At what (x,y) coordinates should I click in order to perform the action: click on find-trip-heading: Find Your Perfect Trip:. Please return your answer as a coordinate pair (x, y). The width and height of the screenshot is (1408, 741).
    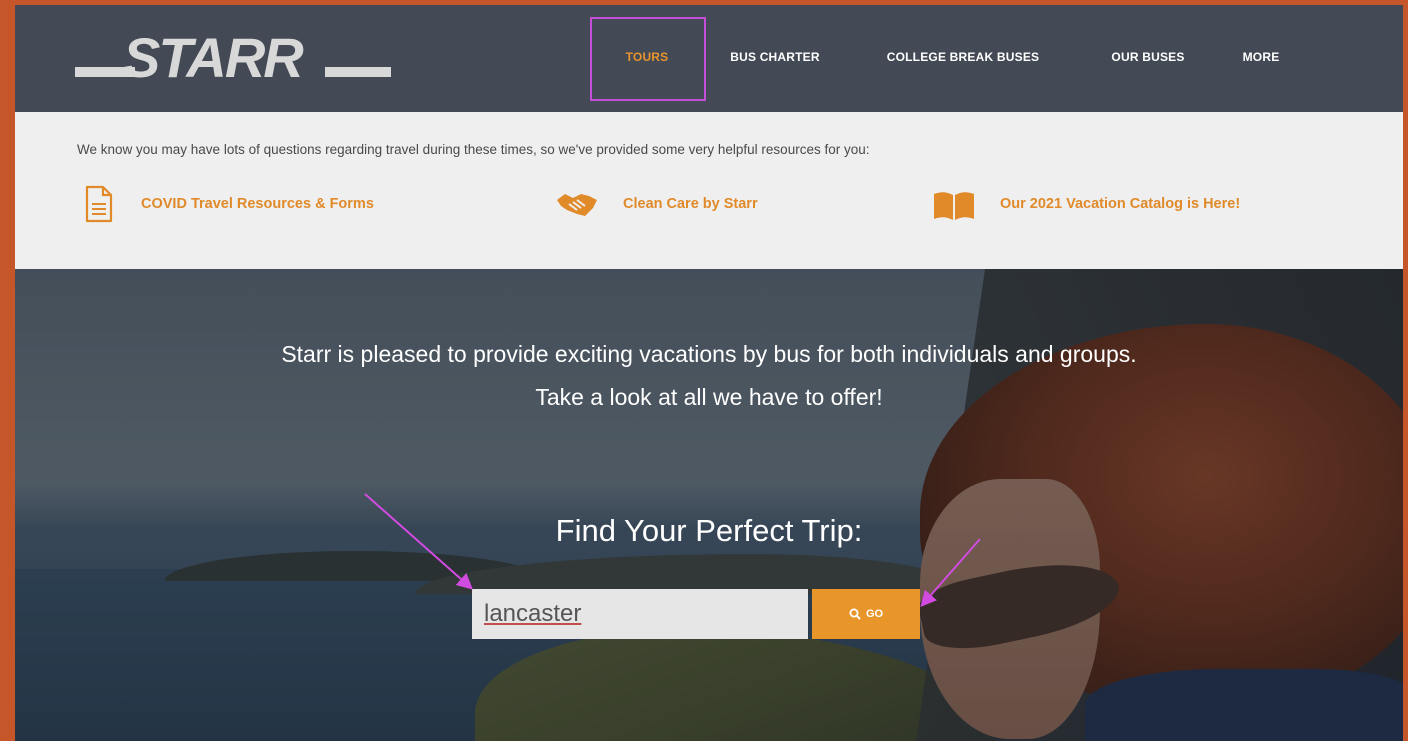
    Looking at the image, I should click on (709, 530).